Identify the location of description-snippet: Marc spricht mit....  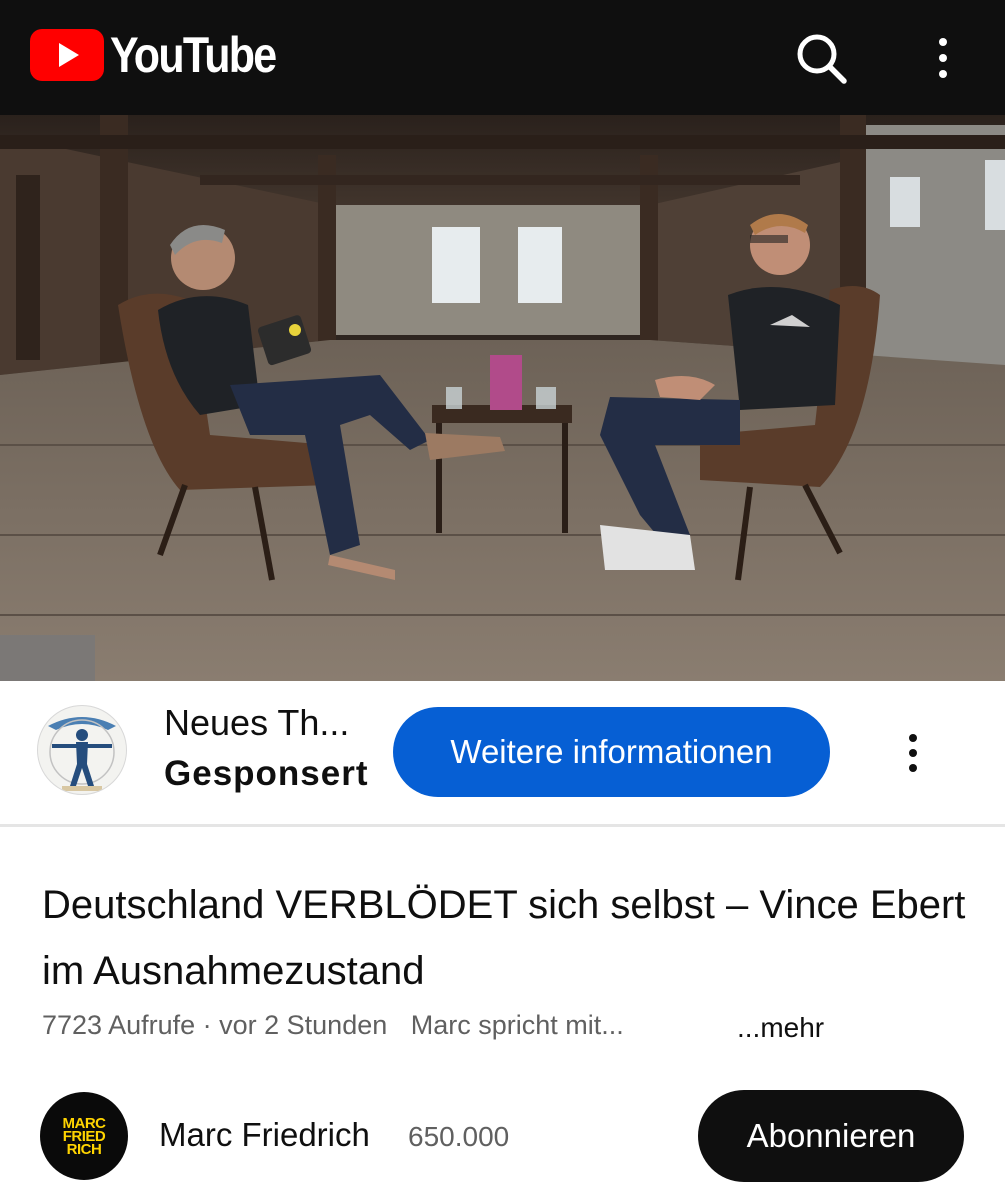
(517, 1025).